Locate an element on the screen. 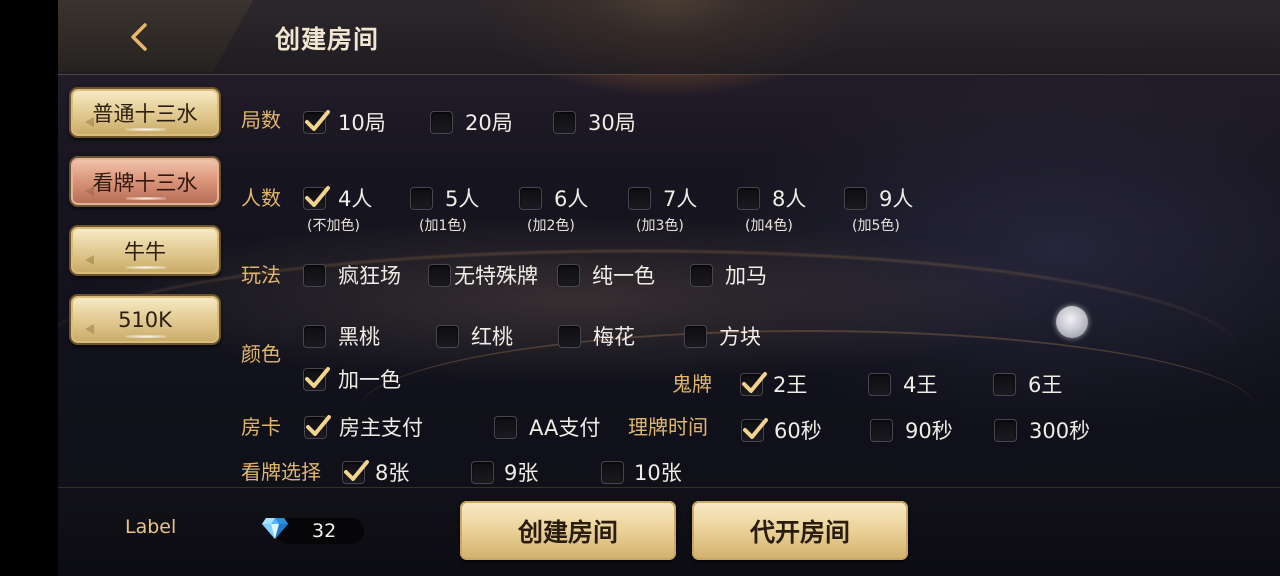 The image size is (1280, 576). option-players-5: 5人 is located at coordinates (444, 198).